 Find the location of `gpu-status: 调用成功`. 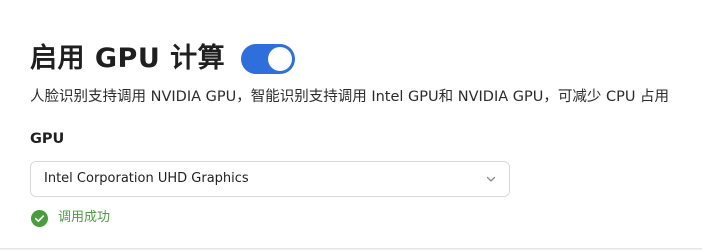

gpu-status: 调用成功 is located at coordinates (70, 218).